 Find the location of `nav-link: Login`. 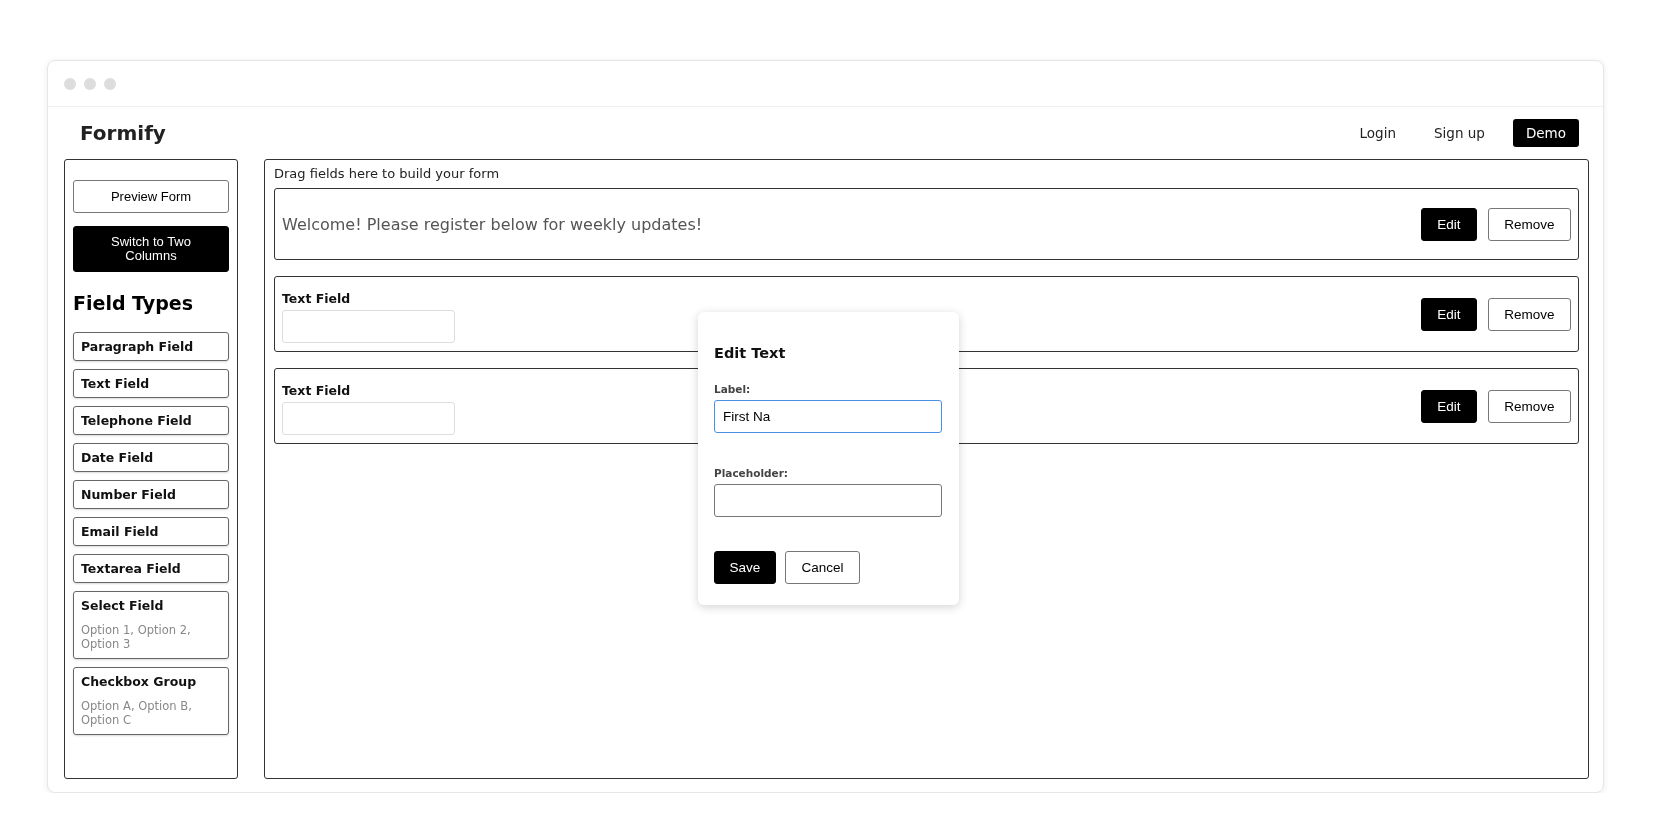

nav-link: Login is located at coordinates (1377, 133).